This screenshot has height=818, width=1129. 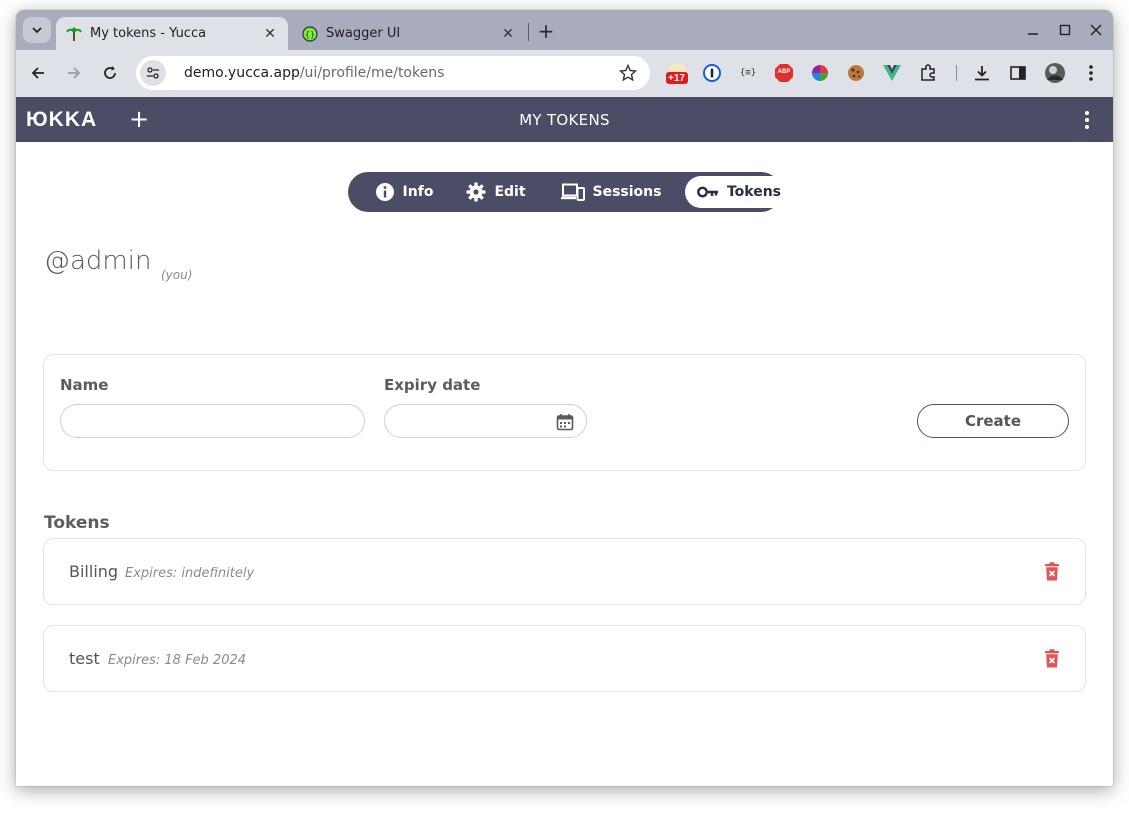 I want to click on tab-title: My tokens - Yucca, so click(x=148, y=33).